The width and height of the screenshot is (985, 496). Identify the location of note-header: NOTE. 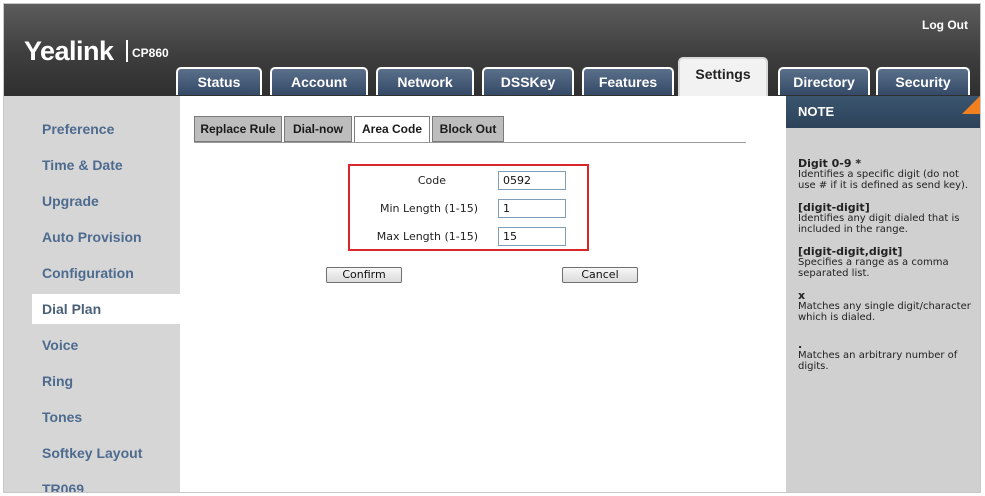
(883, 112).